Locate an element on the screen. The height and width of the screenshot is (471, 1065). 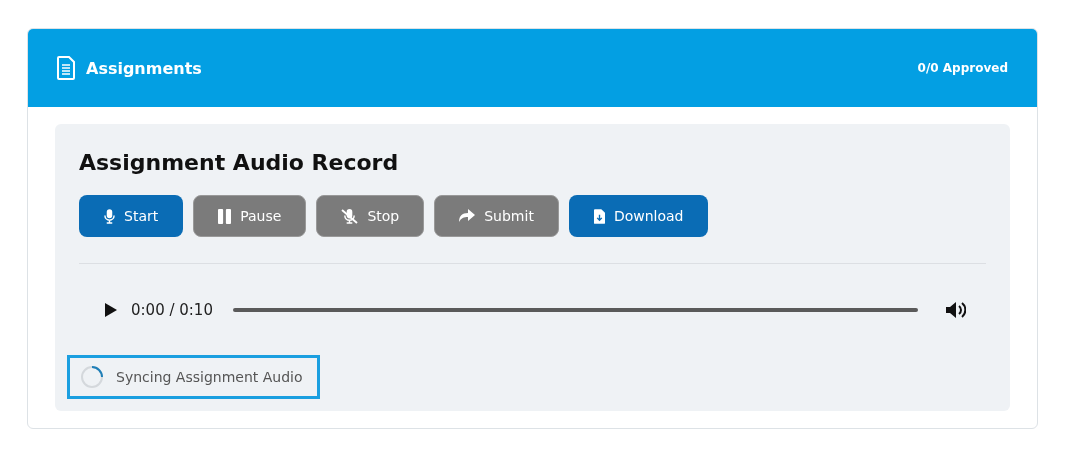
muted-microphone-icon is located at coordinates (350, 216).